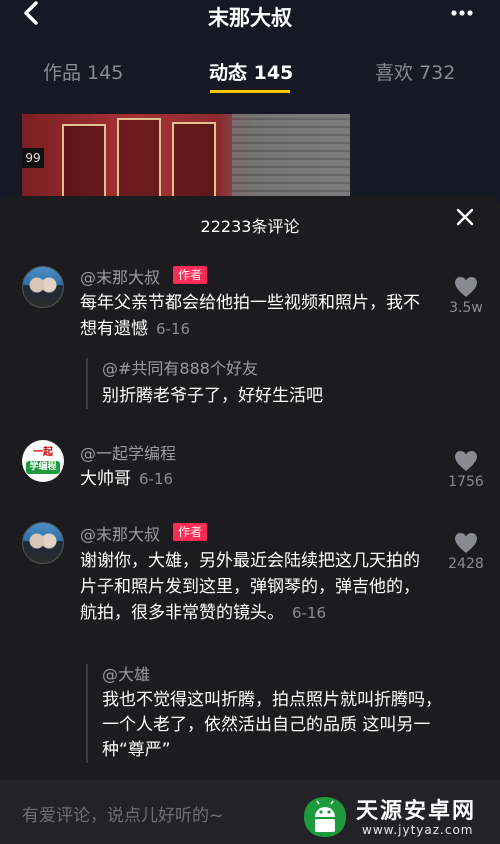  I want to click on thumbnail-brick-wall, so click(291, 156).